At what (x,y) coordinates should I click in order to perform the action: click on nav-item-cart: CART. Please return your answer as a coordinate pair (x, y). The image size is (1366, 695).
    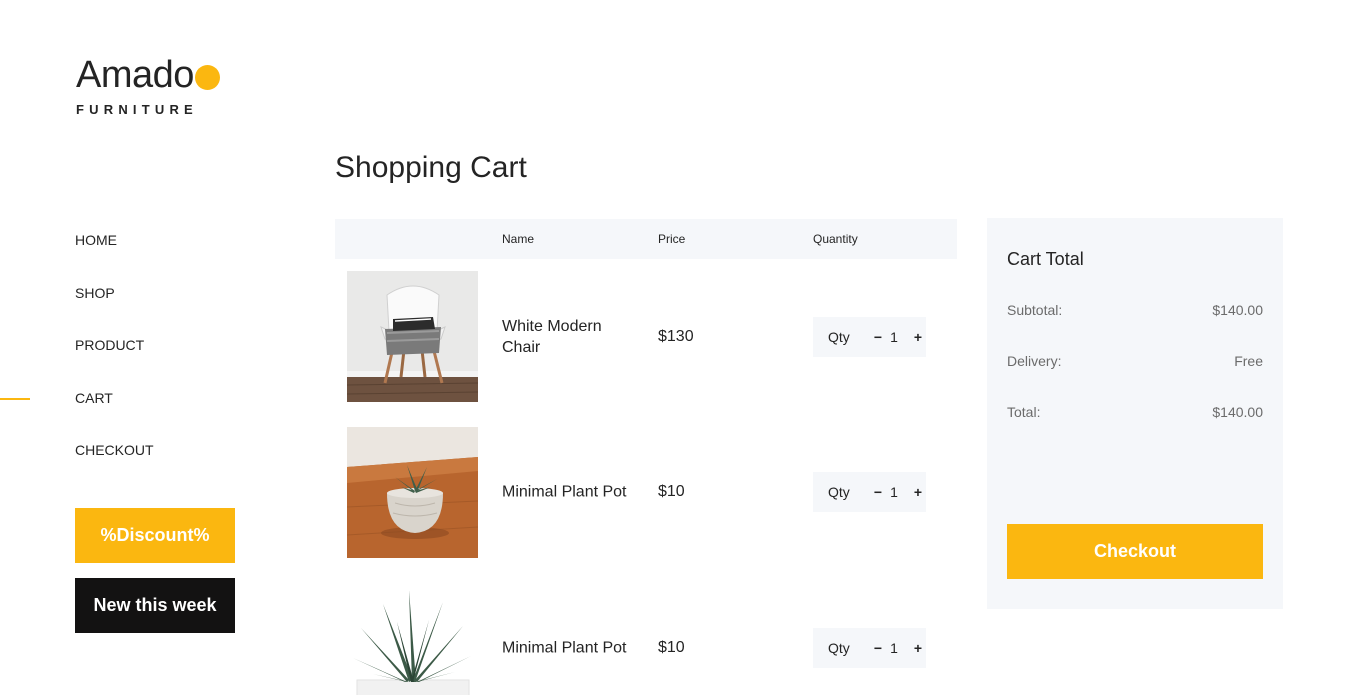
    Looking at the image, I should click on (114, 414).